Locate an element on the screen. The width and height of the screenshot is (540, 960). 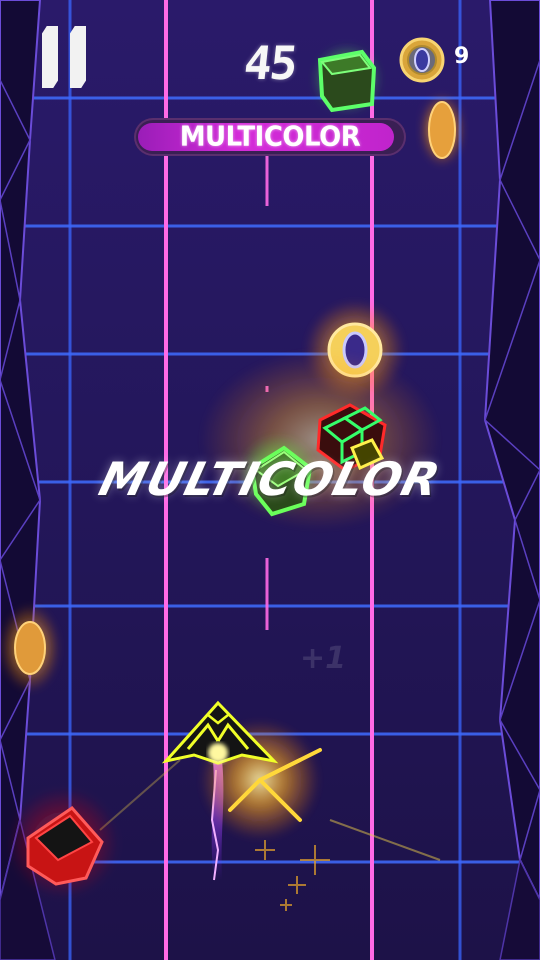
coin-count: 9 is located at coordinates (462, 56).